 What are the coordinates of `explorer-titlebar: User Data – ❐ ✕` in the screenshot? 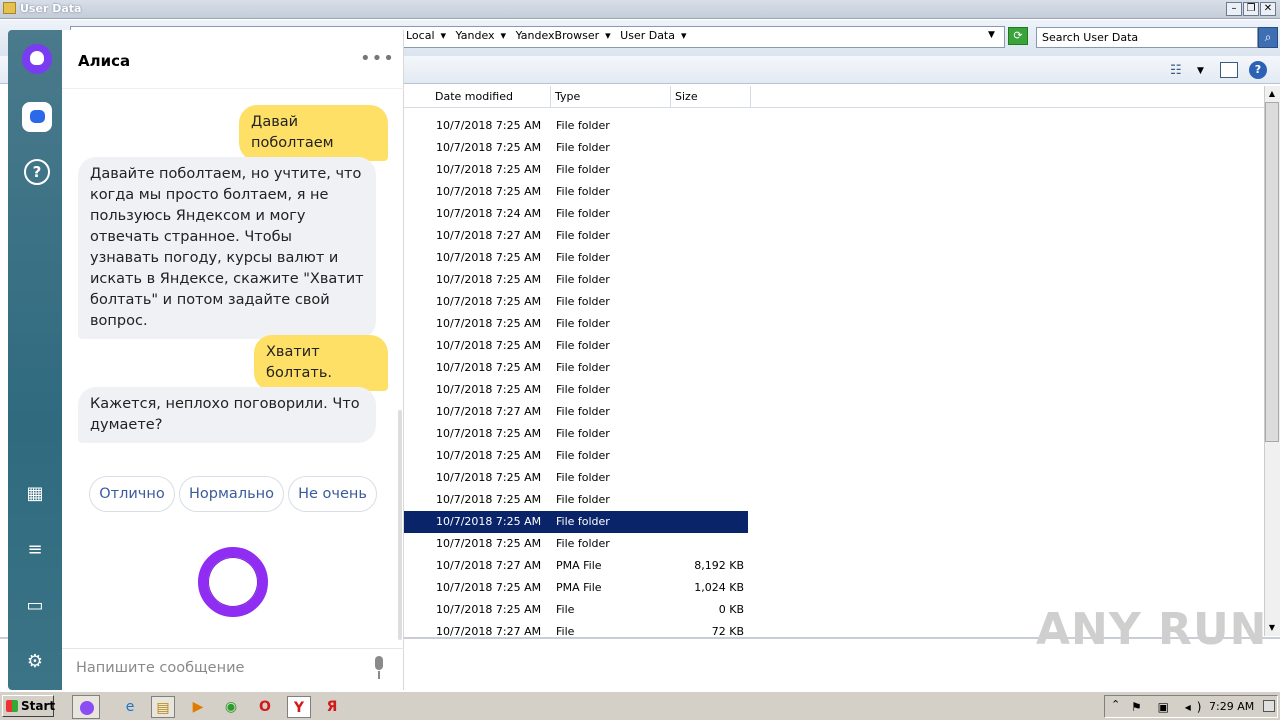 It's located at (640, 9).